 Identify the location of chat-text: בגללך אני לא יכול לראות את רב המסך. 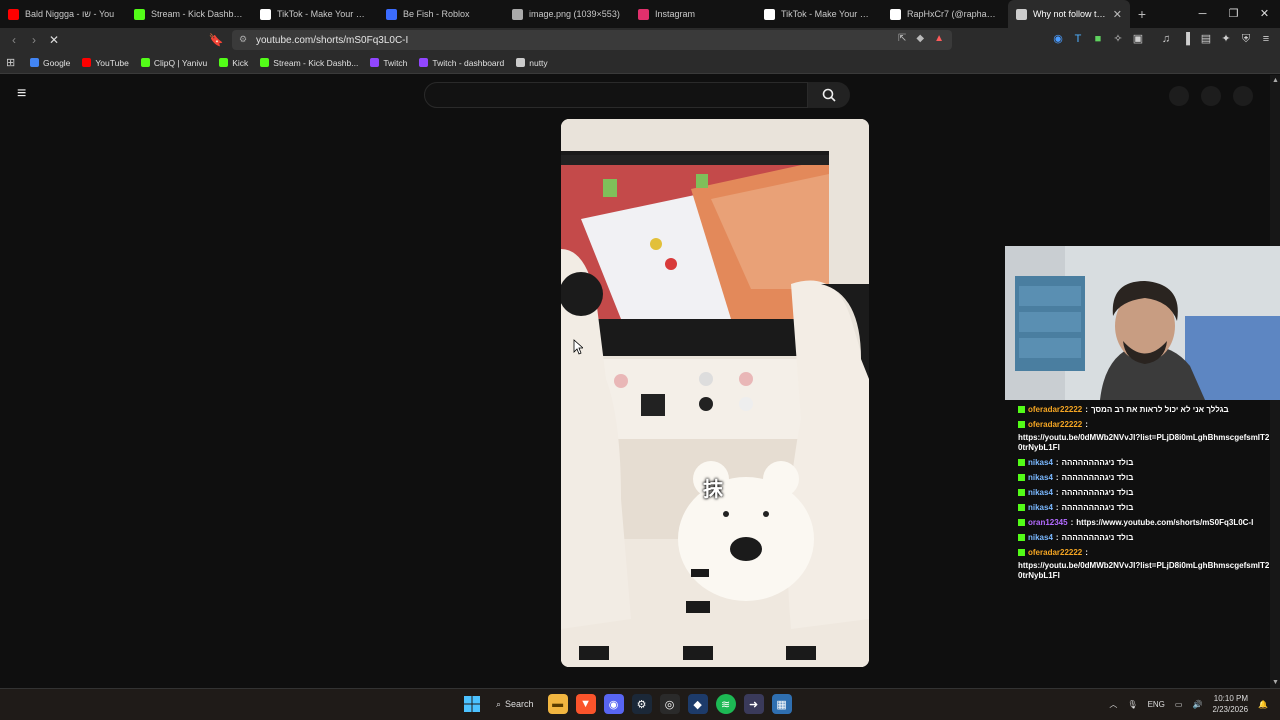
(1159, 409).